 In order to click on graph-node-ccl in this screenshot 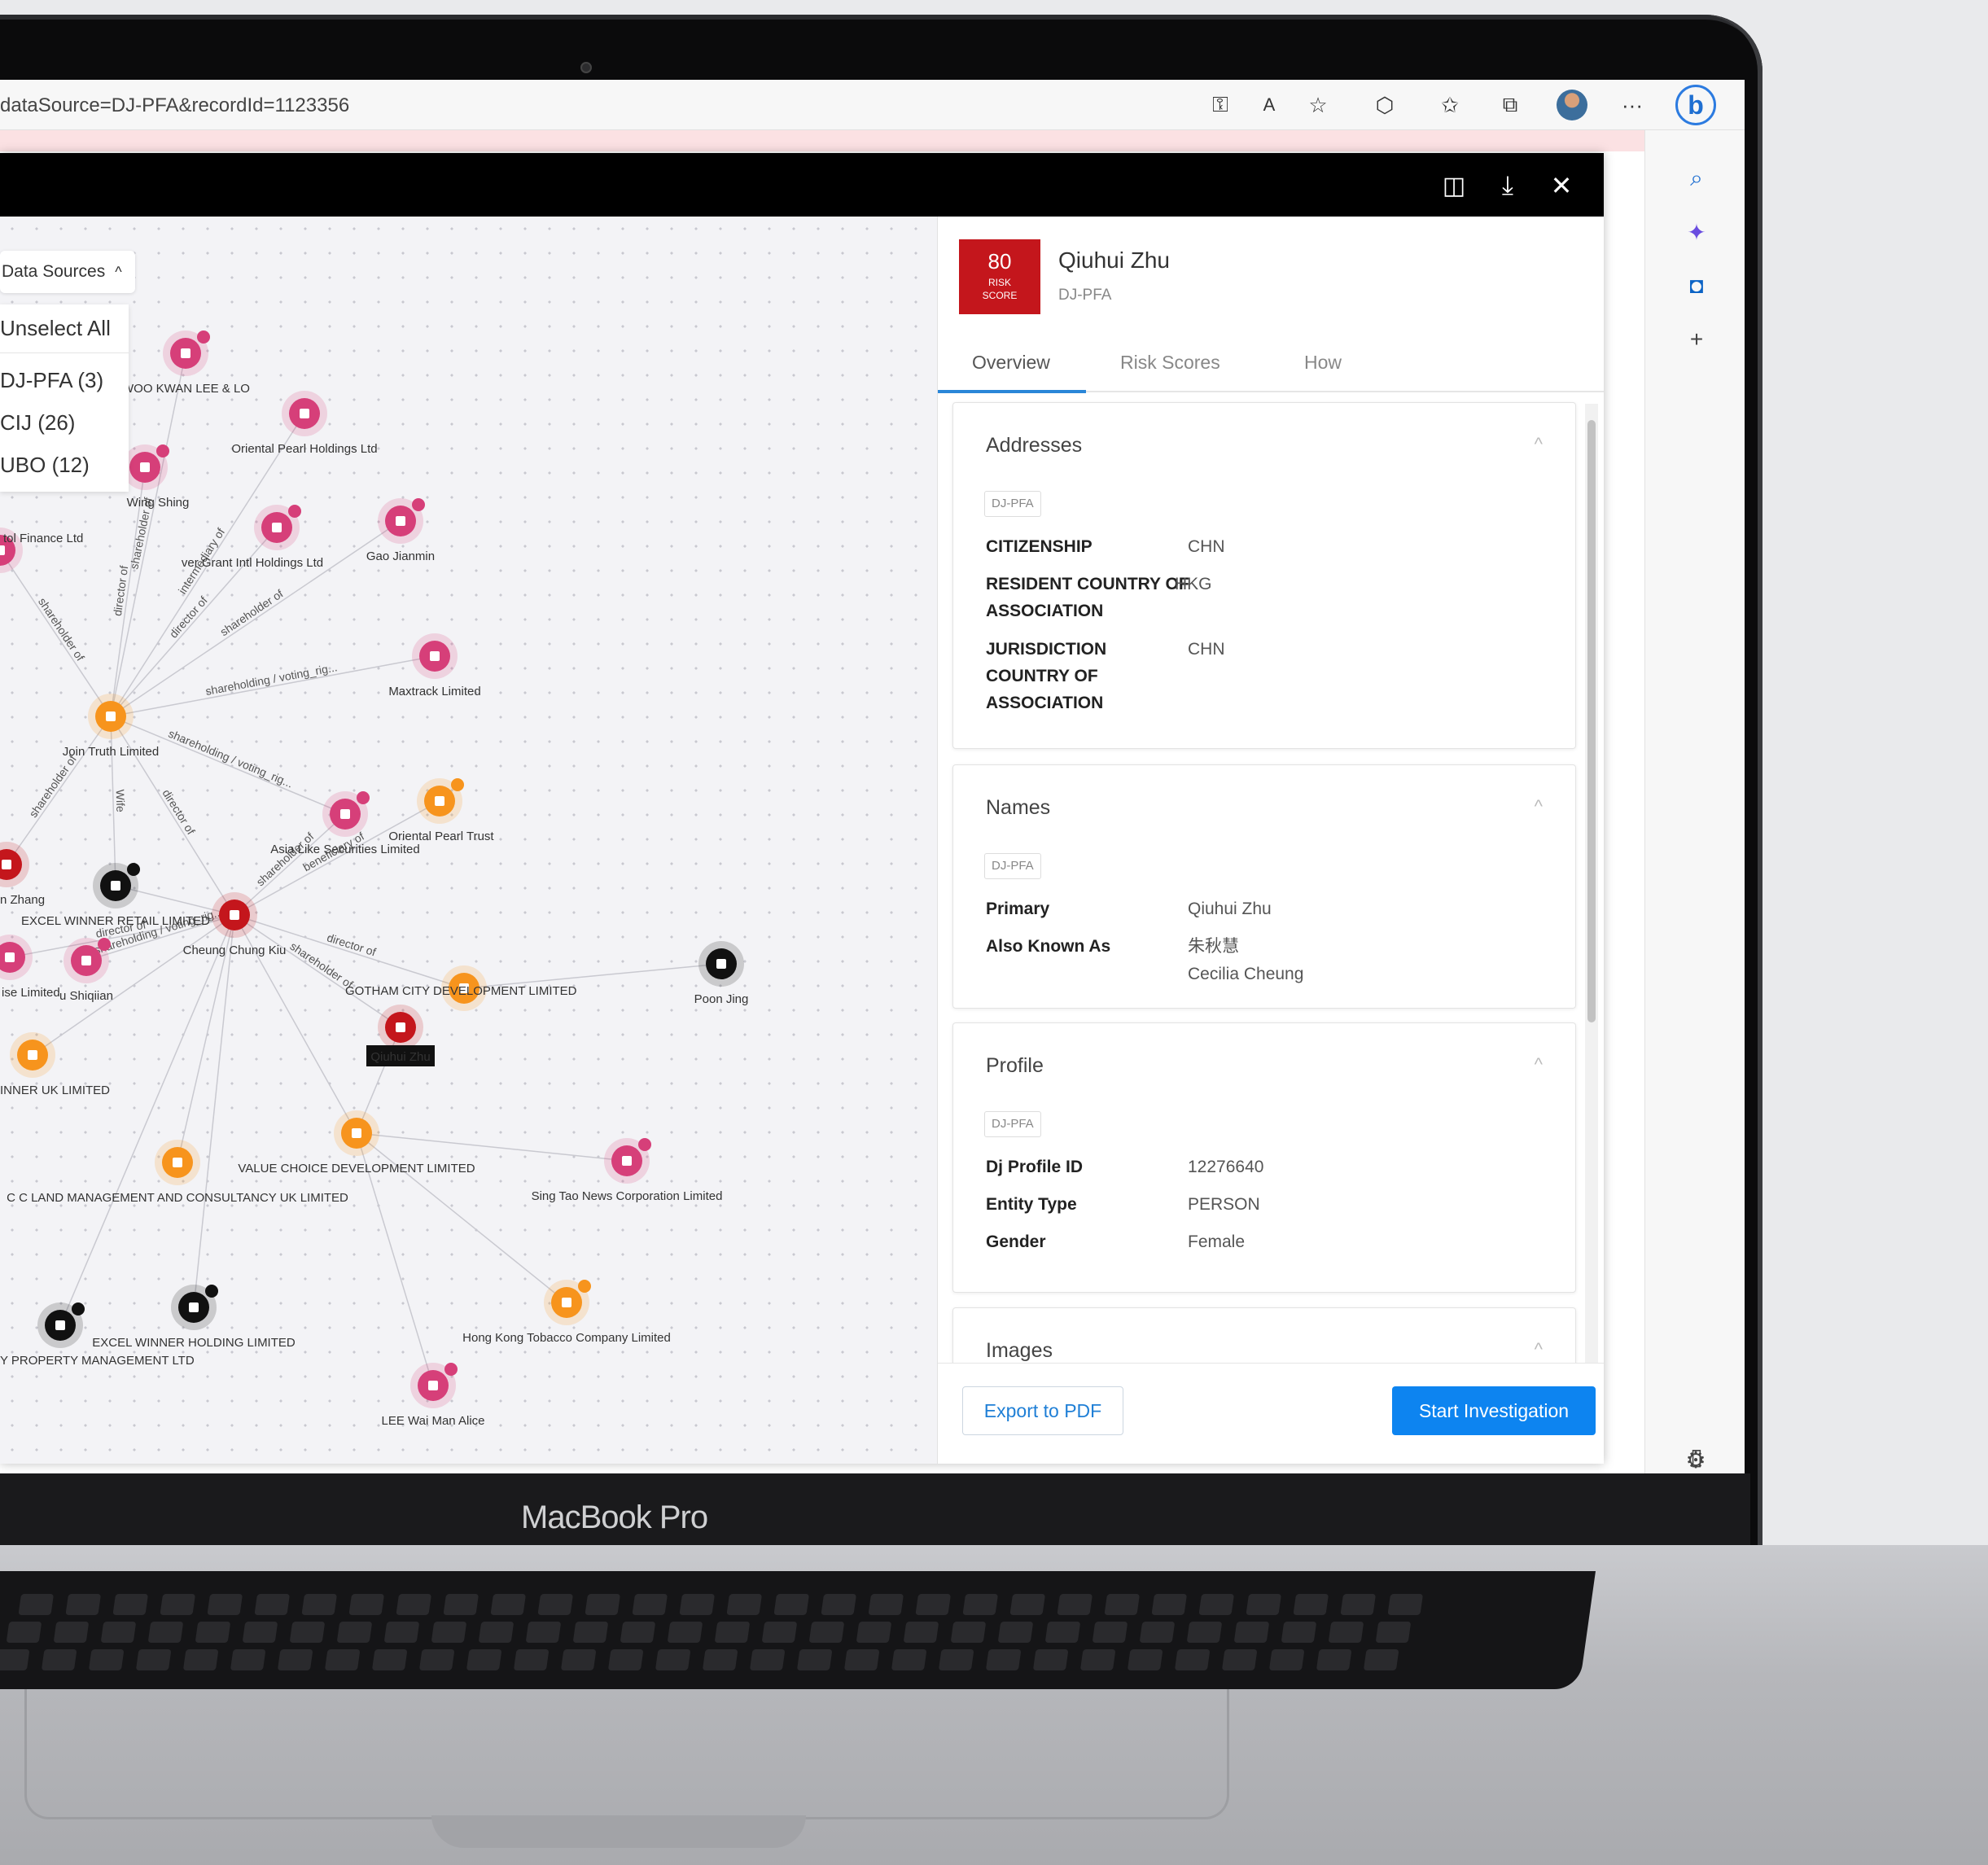, I will do `click(177, 1163)`.